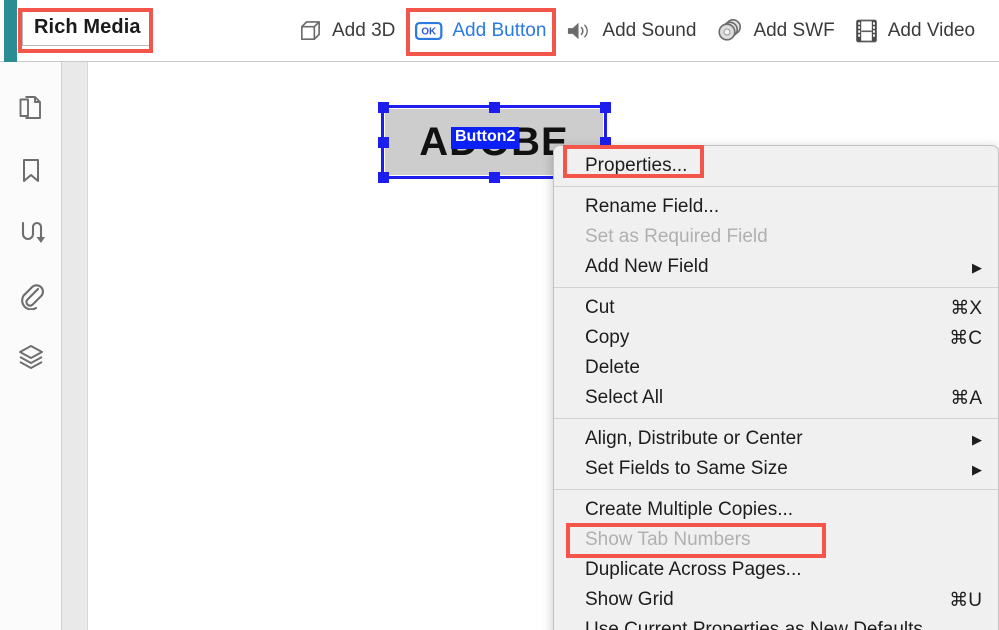 The image size is (999, 630). I want to click on toolbar-item-label: Add 3D, so click(364, 30).